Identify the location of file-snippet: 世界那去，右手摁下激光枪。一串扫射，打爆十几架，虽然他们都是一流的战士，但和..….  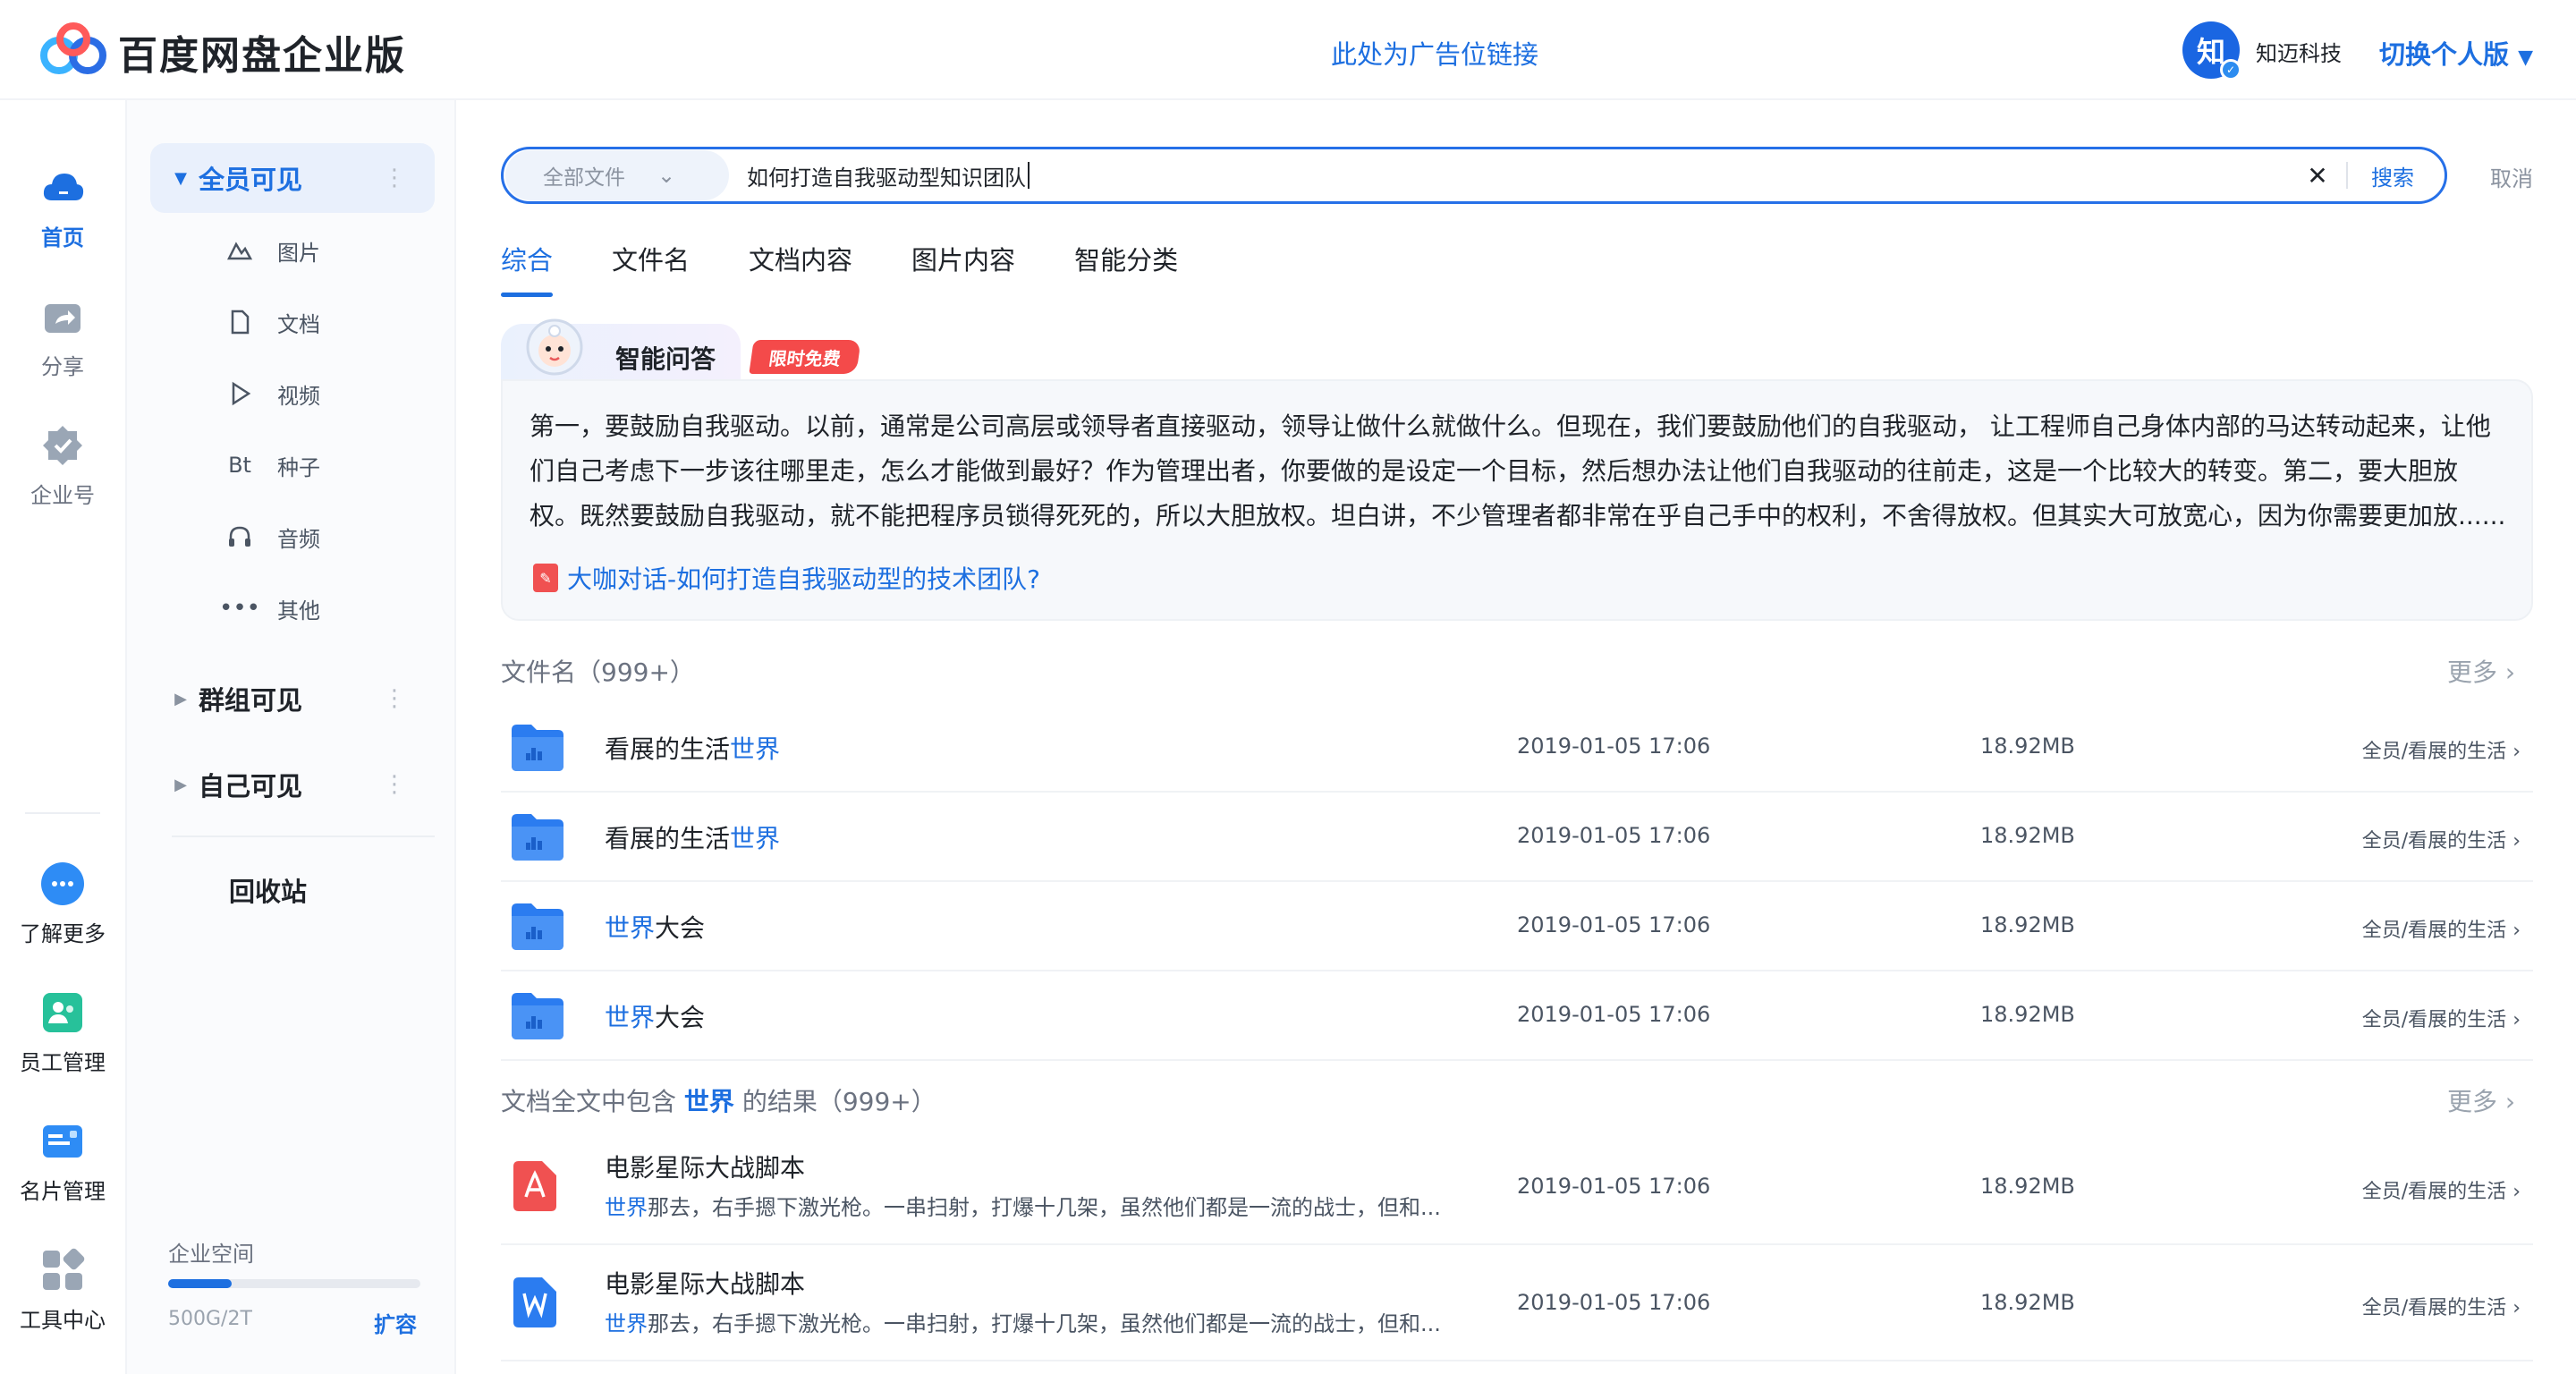
(1023, 1321).